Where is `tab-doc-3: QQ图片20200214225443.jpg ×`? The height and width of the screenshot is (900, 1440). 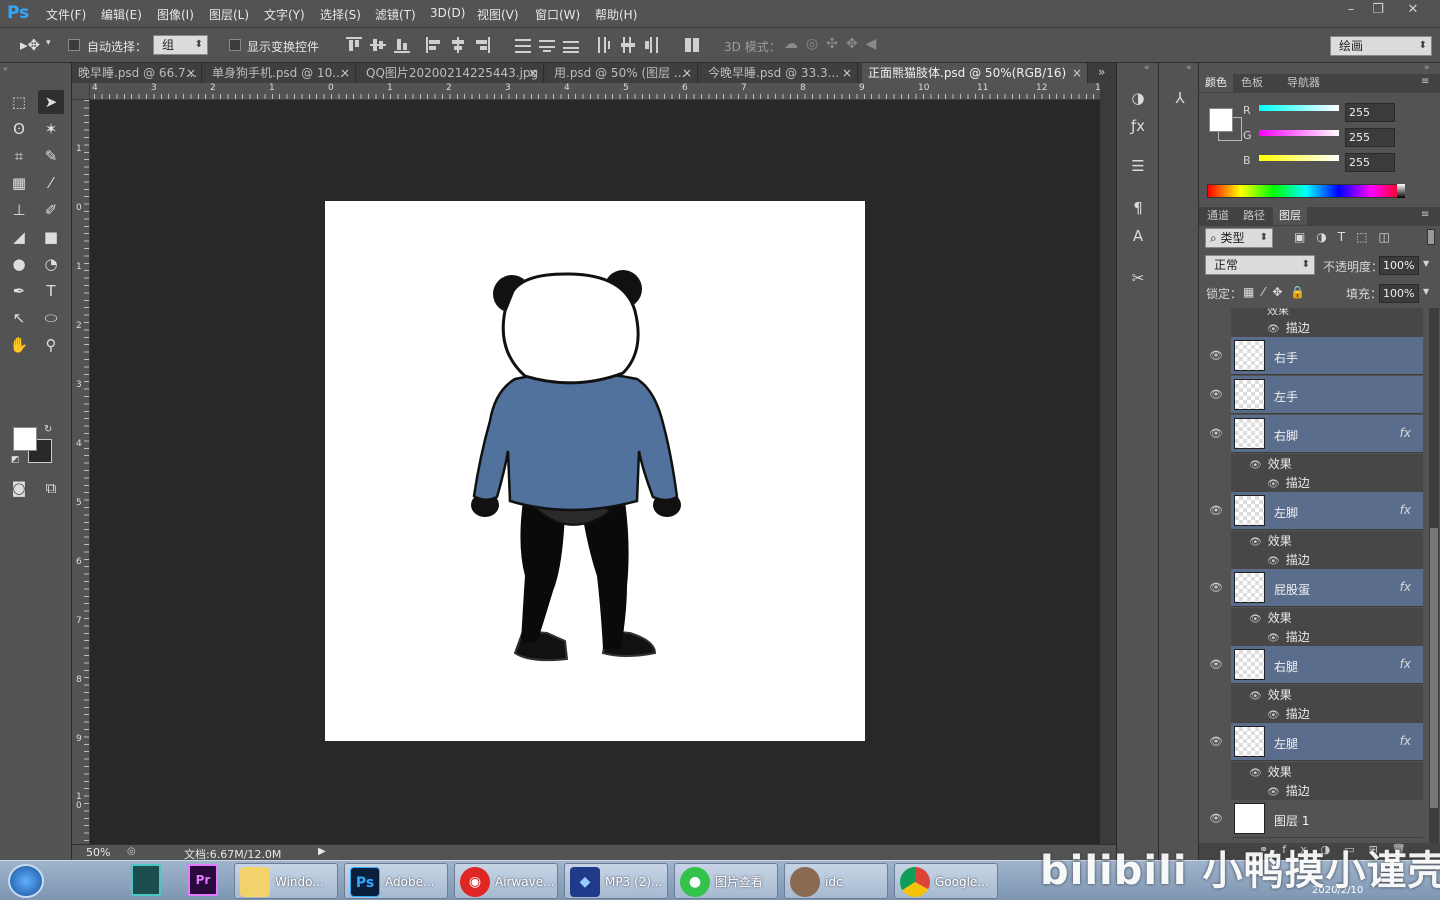 tab-doc-3: QQ图片20200214225443.jpg × is located at coordinates (452, 73).